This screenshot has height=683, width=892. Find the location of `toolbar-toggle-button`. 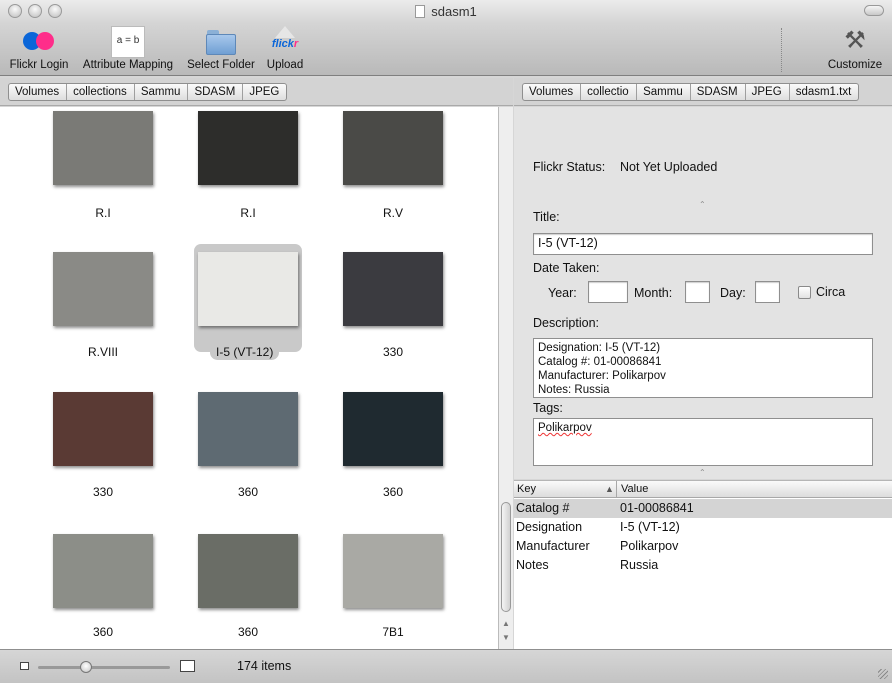

toolbar-toggle-button is located at coordinates (874, 10).